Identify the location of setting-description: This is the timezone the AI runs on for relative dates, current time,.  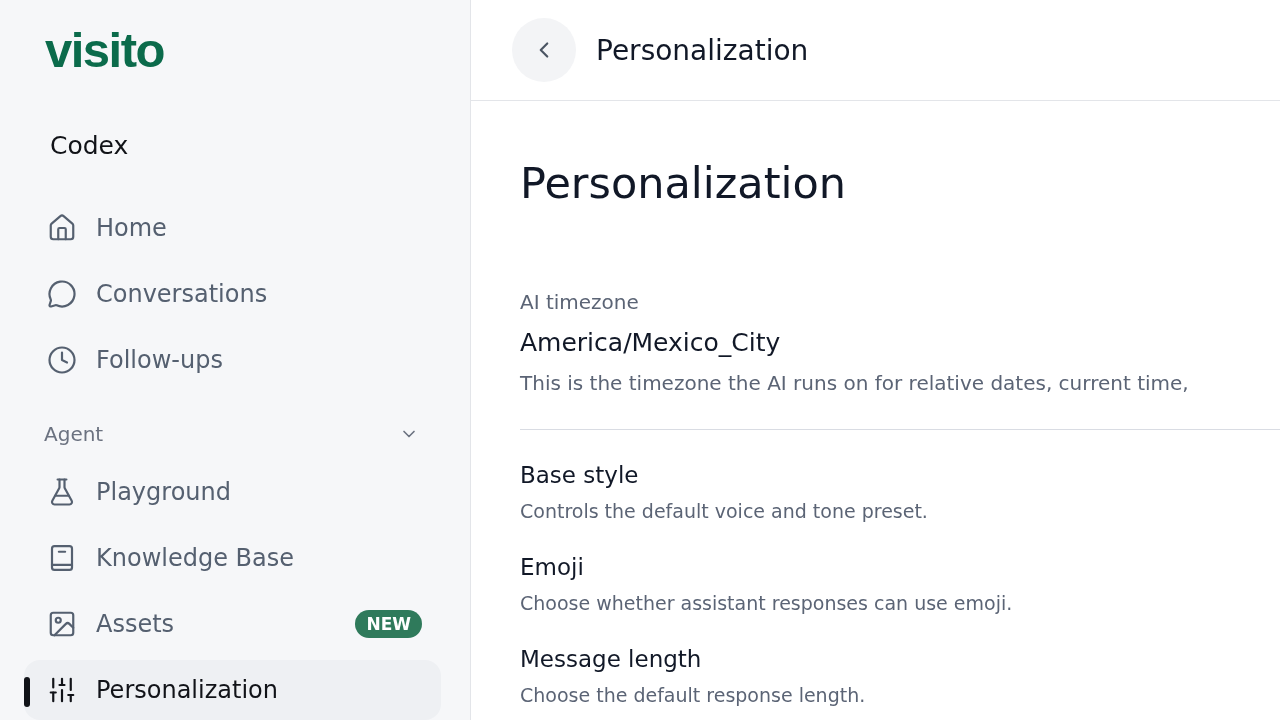
(854, 383).